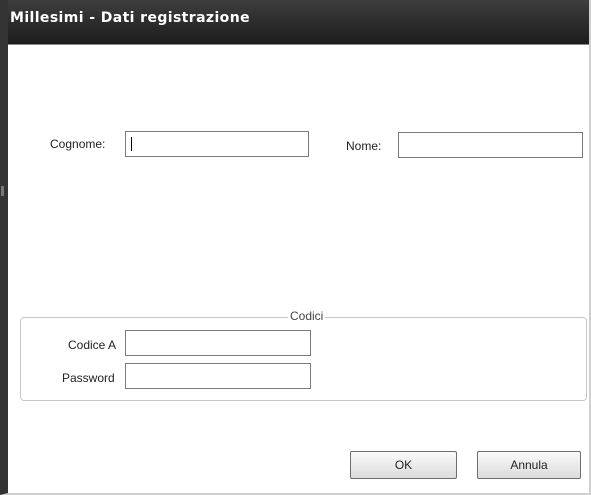  What do you see at coordinates (78, 144) in the screenshot?
I see `cognome-label: Cognome:` at bounding box center [78, 144].